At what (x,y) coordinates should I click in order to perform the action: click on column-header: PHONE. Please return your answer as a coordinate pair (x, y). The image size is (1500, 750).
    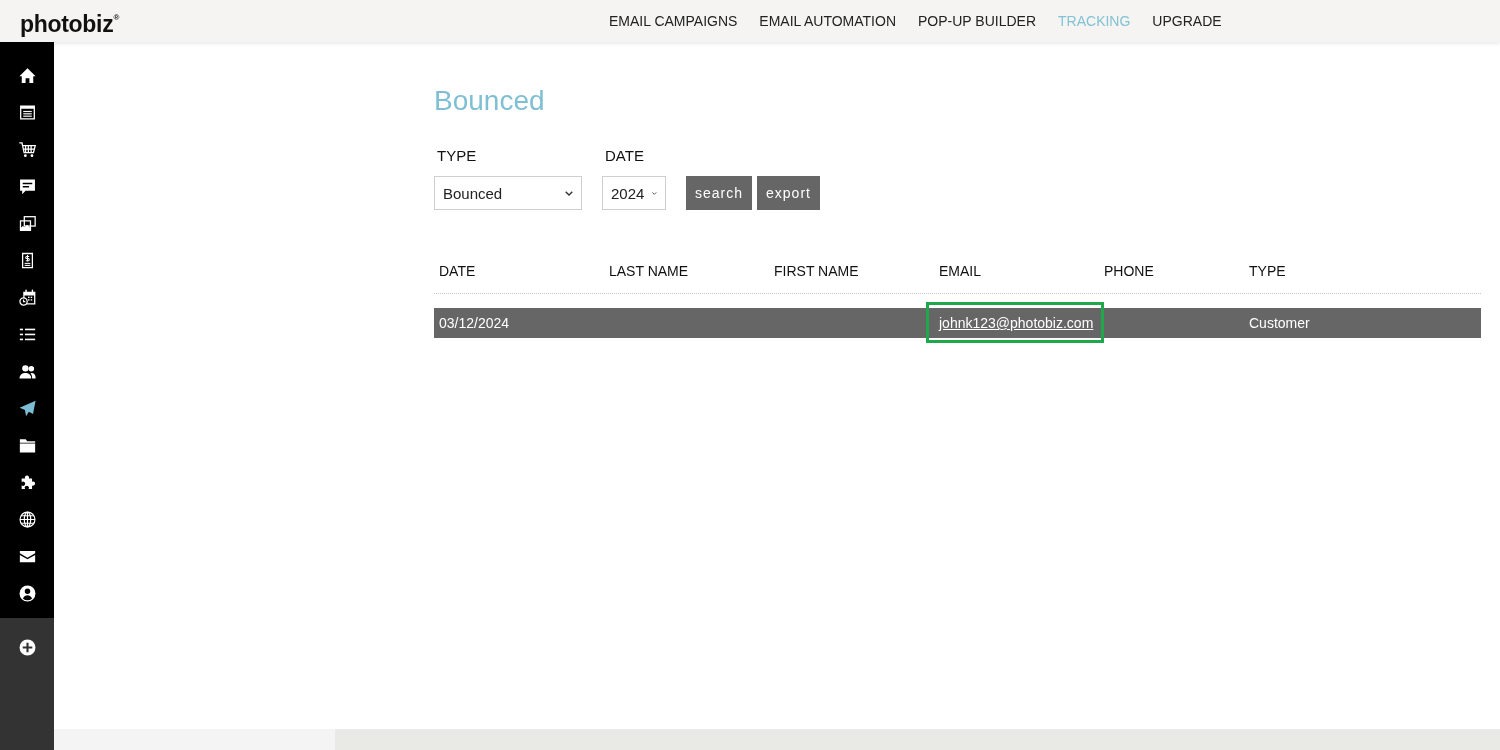
    Looking at the image, I should click on (1128, 271).